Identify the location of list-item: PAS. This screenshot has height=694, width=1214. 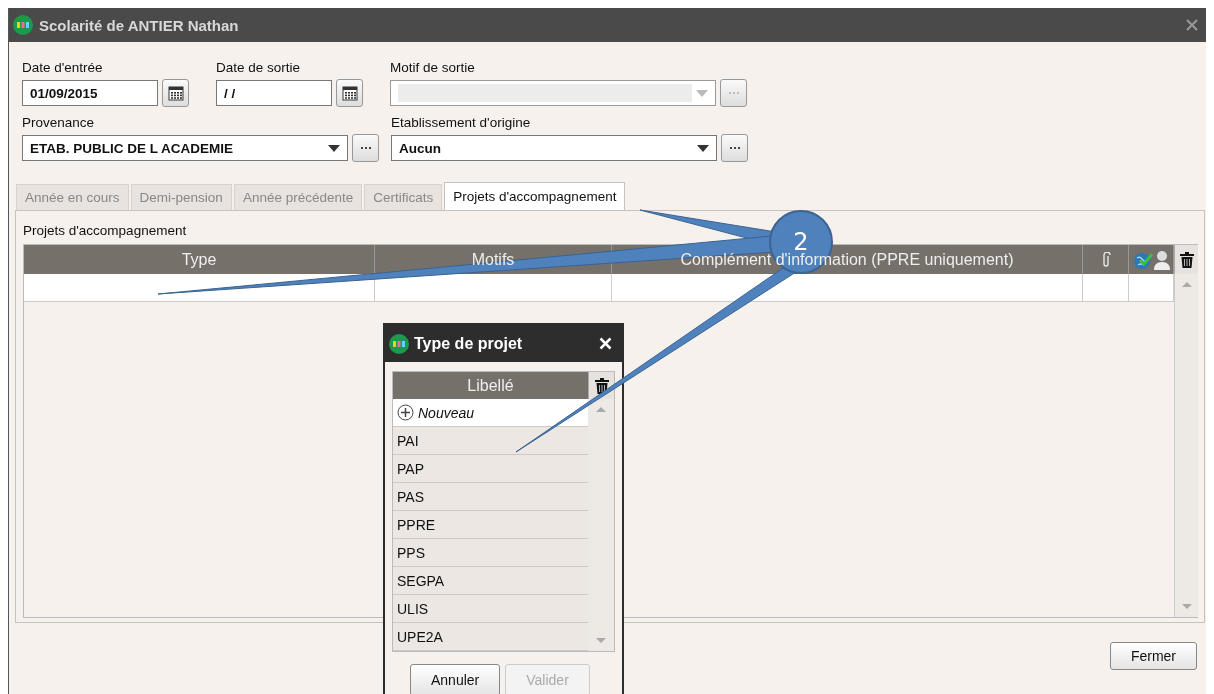
(490, 497).